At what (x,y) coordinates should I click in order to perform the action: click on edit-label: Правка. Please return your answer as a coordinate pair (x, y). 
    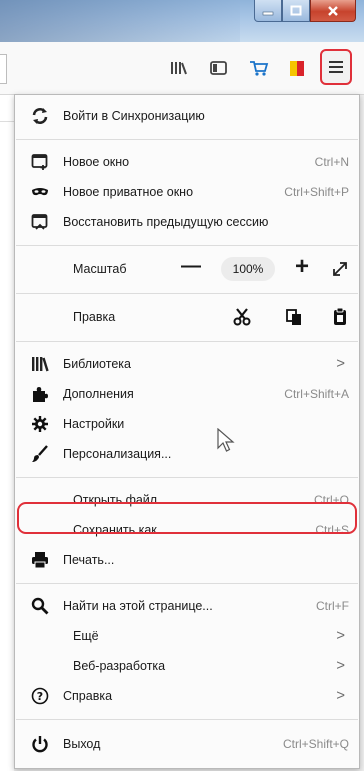
    Looking at the image, I should click on (94, 317).